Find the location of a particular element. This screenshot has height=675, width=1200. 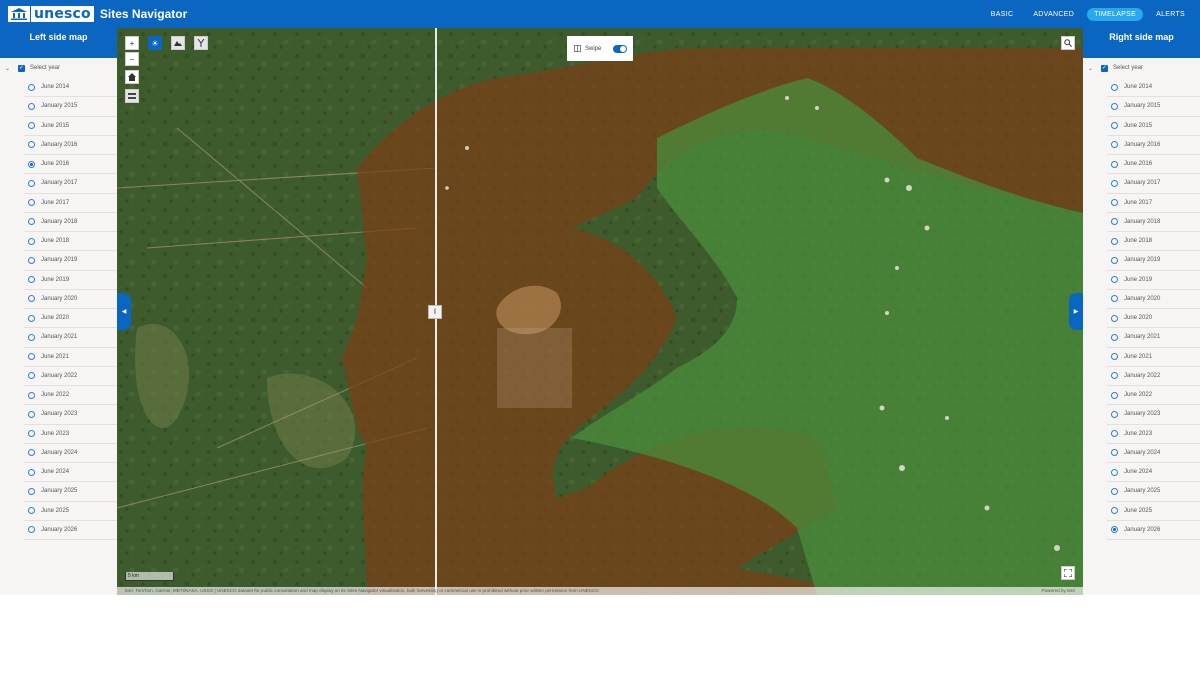

right-year-option: January 2022 is located at coordinates (1153, 376).